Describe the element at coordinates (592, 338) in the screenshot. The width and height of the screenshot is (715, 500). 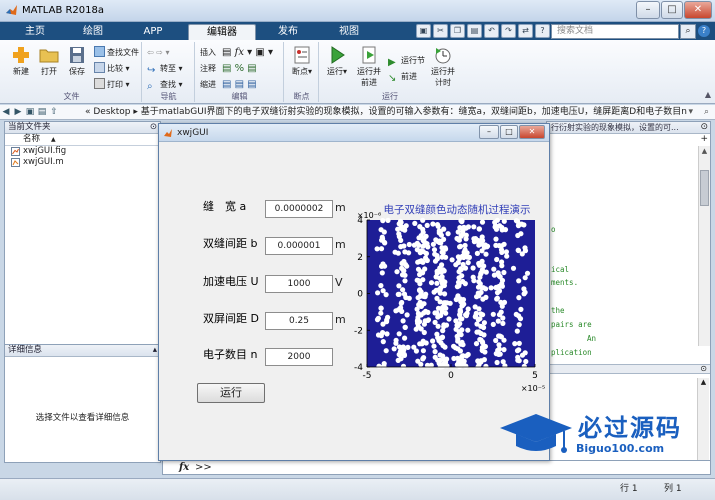
I see `code-line: An` at that location.